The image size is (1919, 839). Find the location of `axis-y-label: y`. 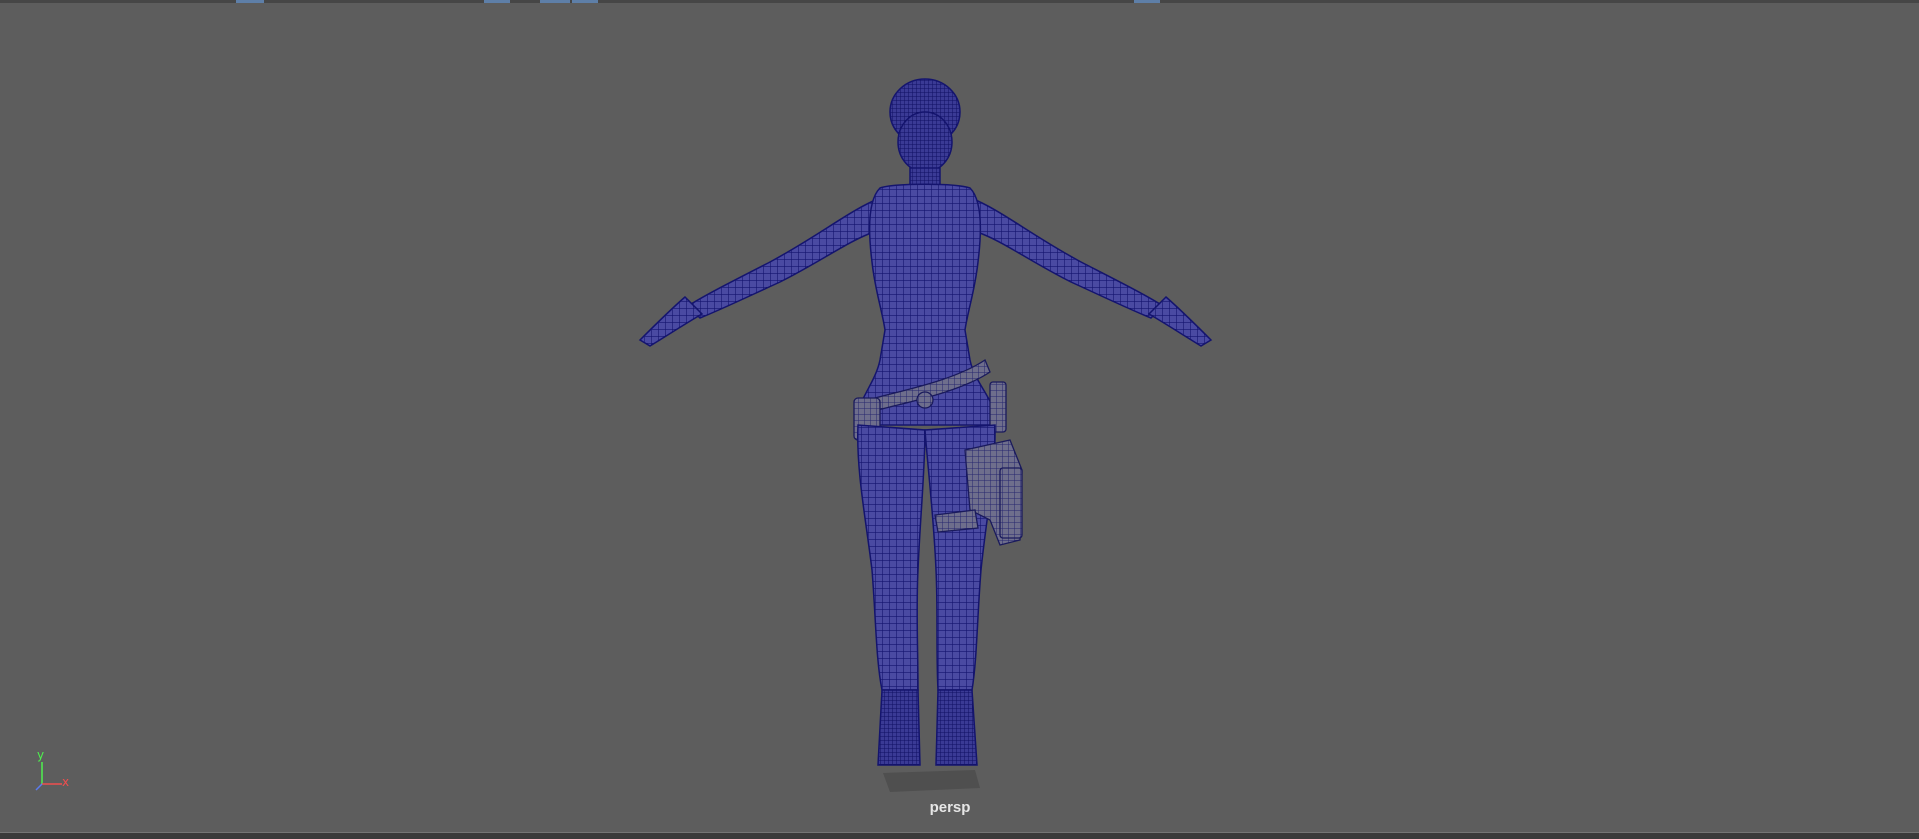

axis-y-label: y is located at coordinates (41, 755).